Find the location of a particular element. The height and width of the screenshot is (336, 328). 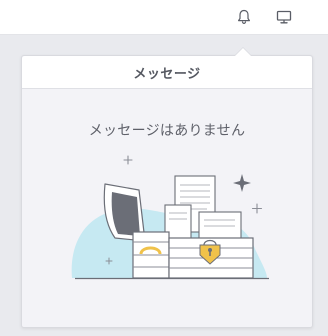

display-button is located at coordinates (284, 17).